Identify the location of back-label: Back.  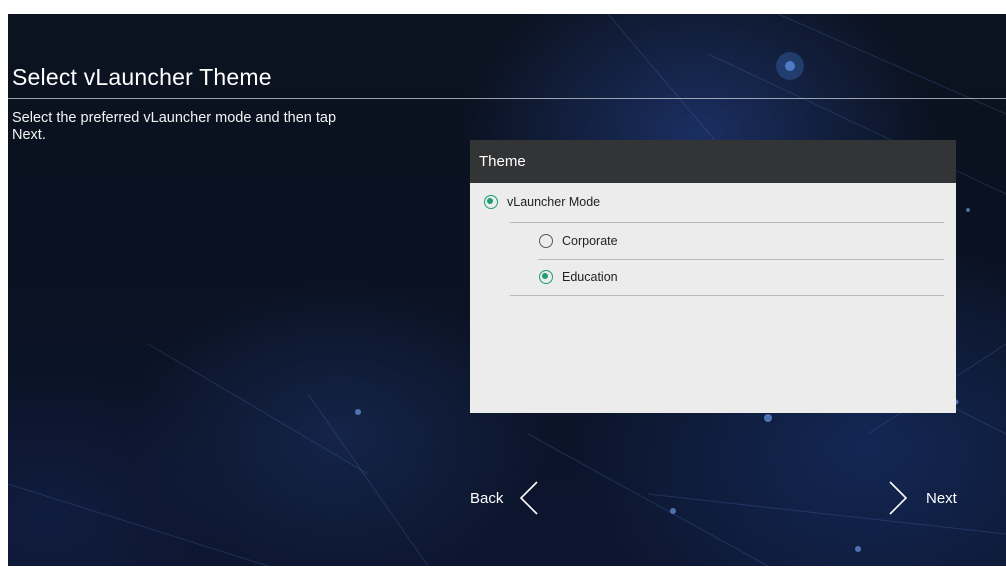
(487, 498).